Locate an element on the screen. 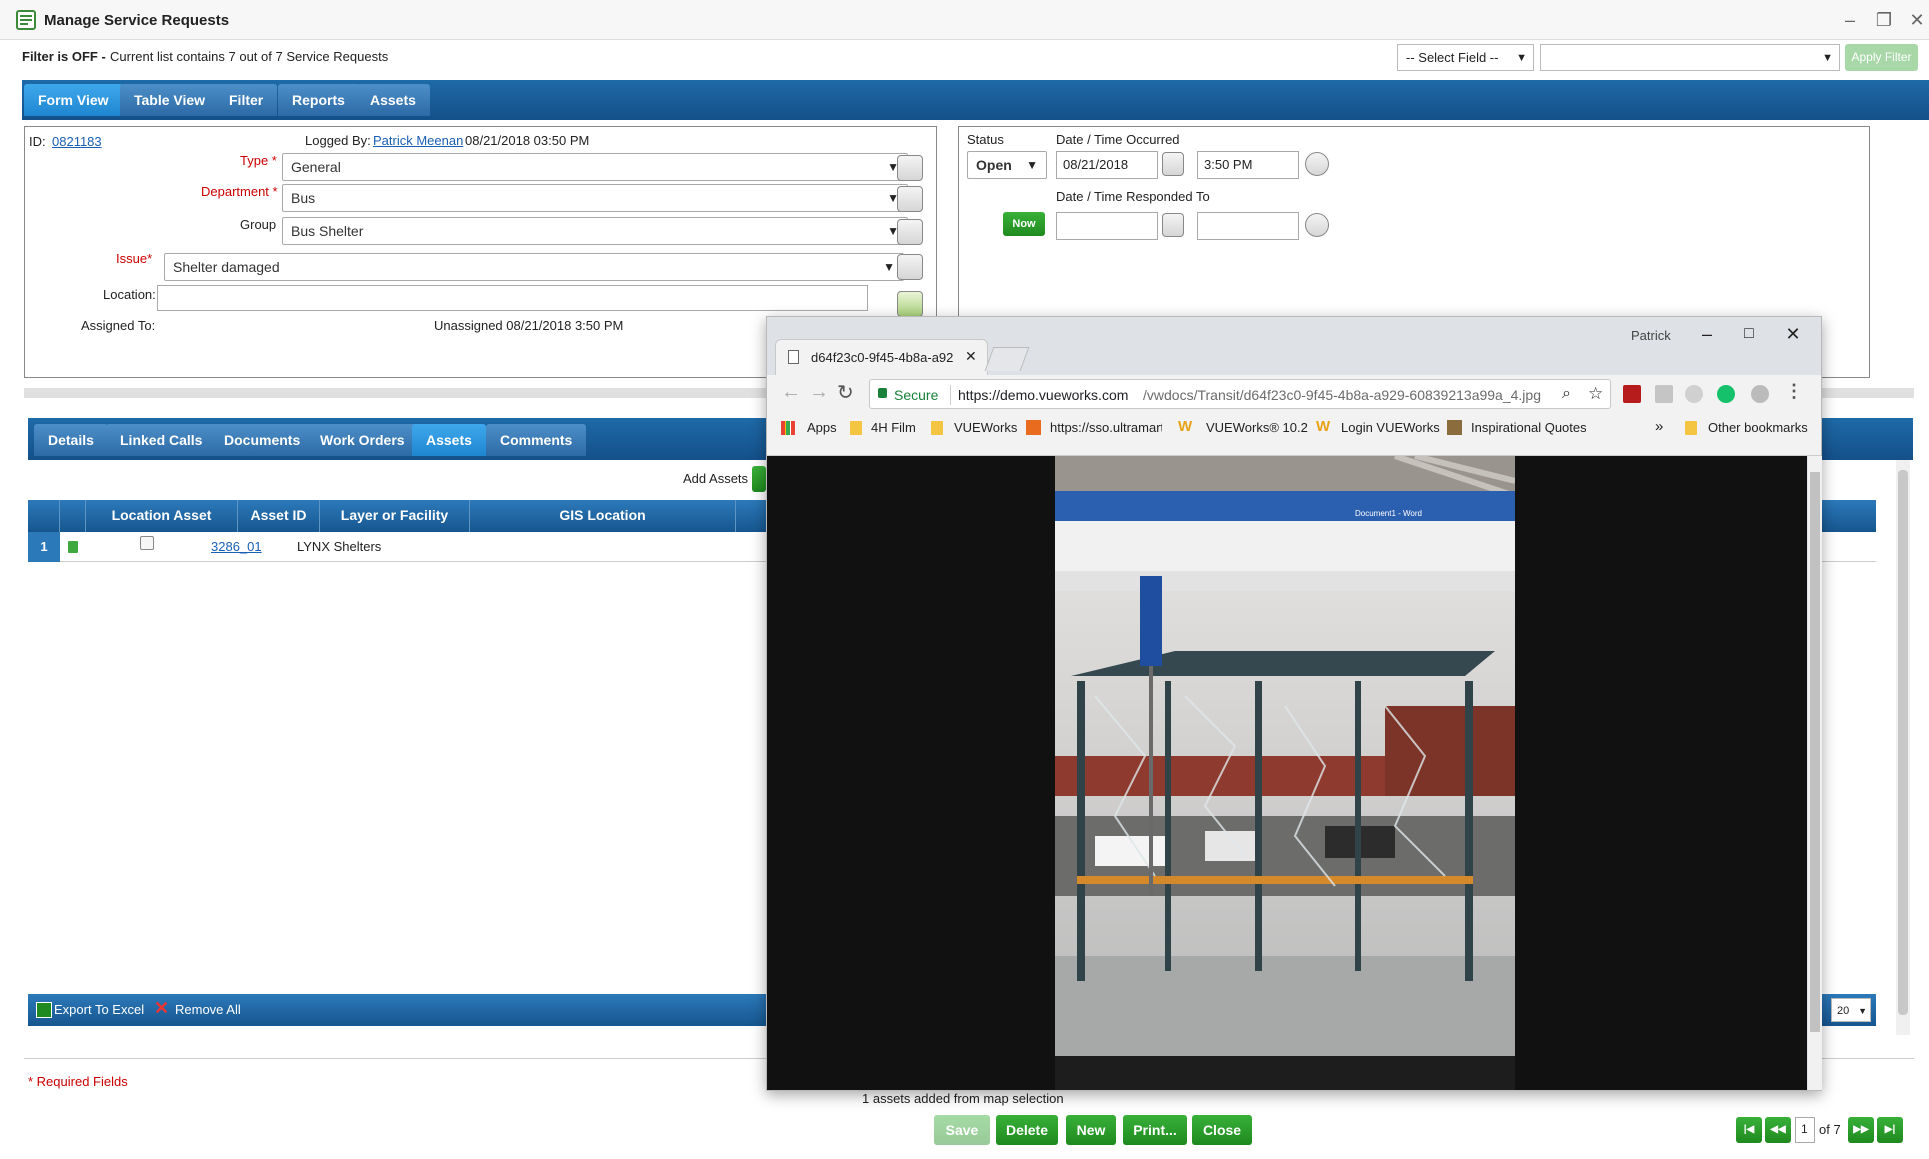  tab-work-orders: Work Orders is located at coordinates (362, 440).